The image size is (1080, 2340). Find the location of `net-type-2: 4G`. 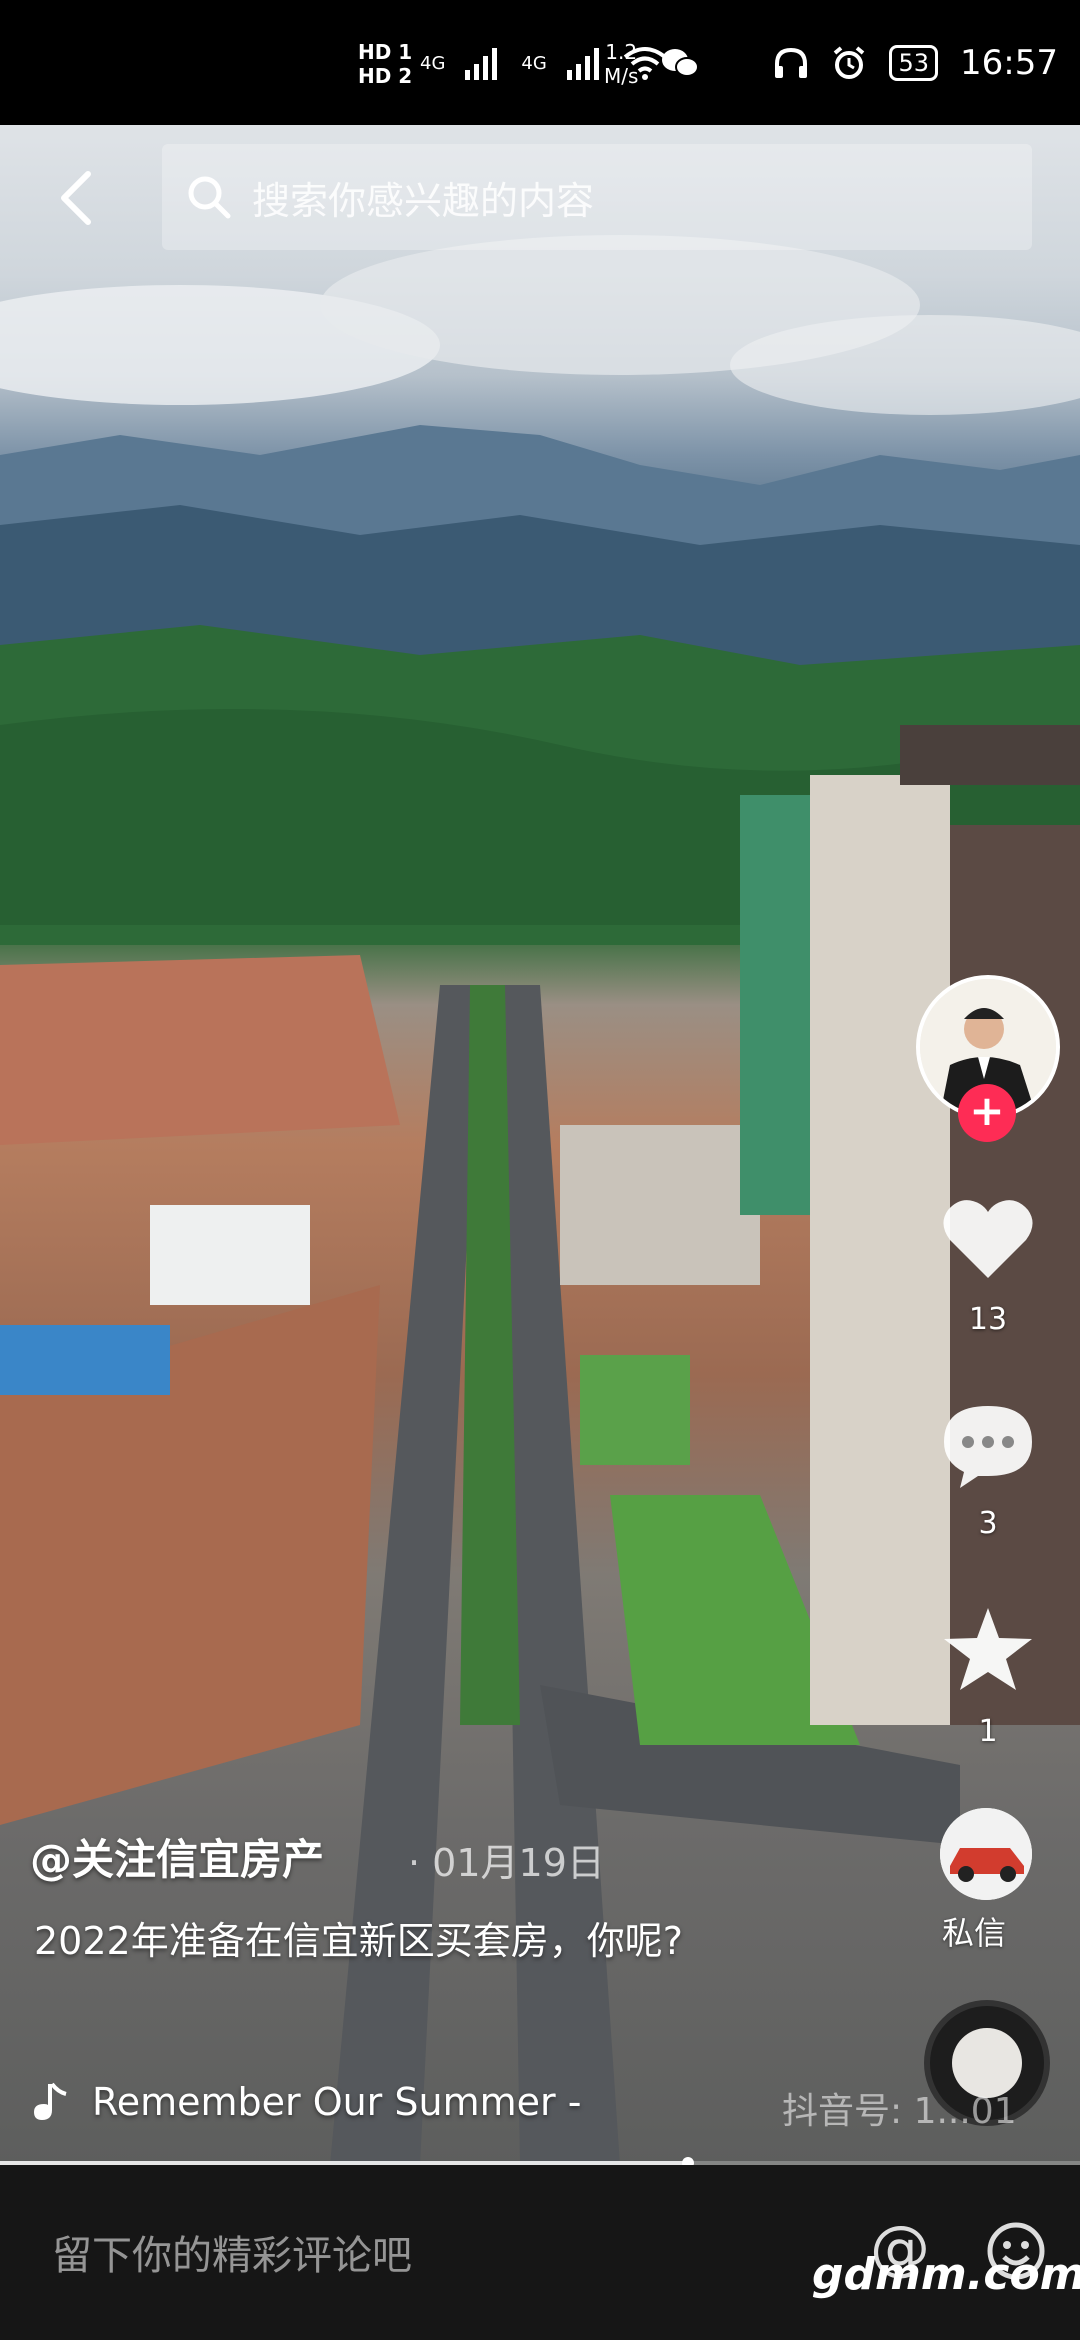

net-type-2: 4G is located at coordinates (534, 63).